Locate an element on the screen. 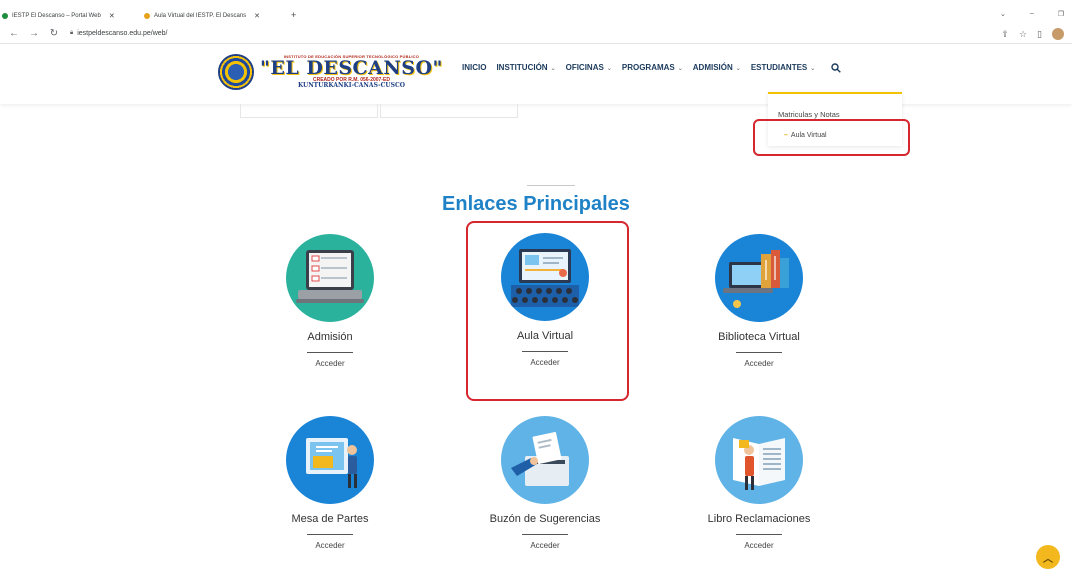  menu-label: INSTITUCIÓN is located at coordinates (522, 67).